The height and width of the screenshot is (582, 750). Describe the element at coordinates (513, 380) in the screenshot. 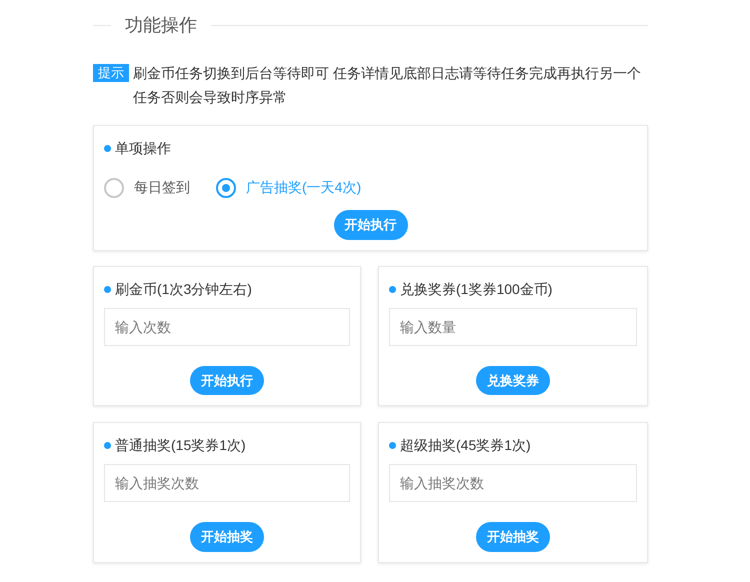

I see `start-button: 兑换奖券` at that location.